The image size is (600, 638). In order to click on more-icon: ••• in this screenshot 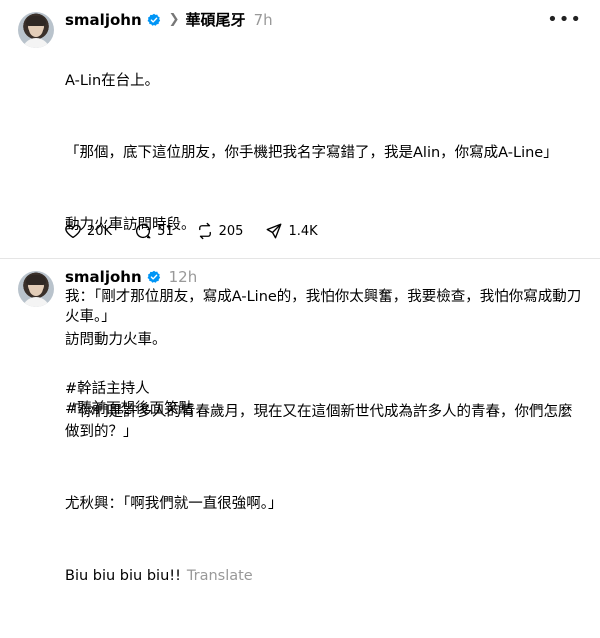, I will do `click(564, 19)`.